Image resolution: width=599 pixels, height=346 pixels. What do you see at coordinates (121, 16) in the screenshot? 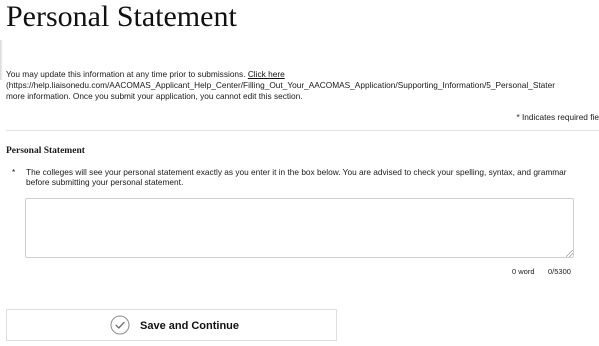
I see `page-title: Personal Statement` at bounding box center [121, 16].